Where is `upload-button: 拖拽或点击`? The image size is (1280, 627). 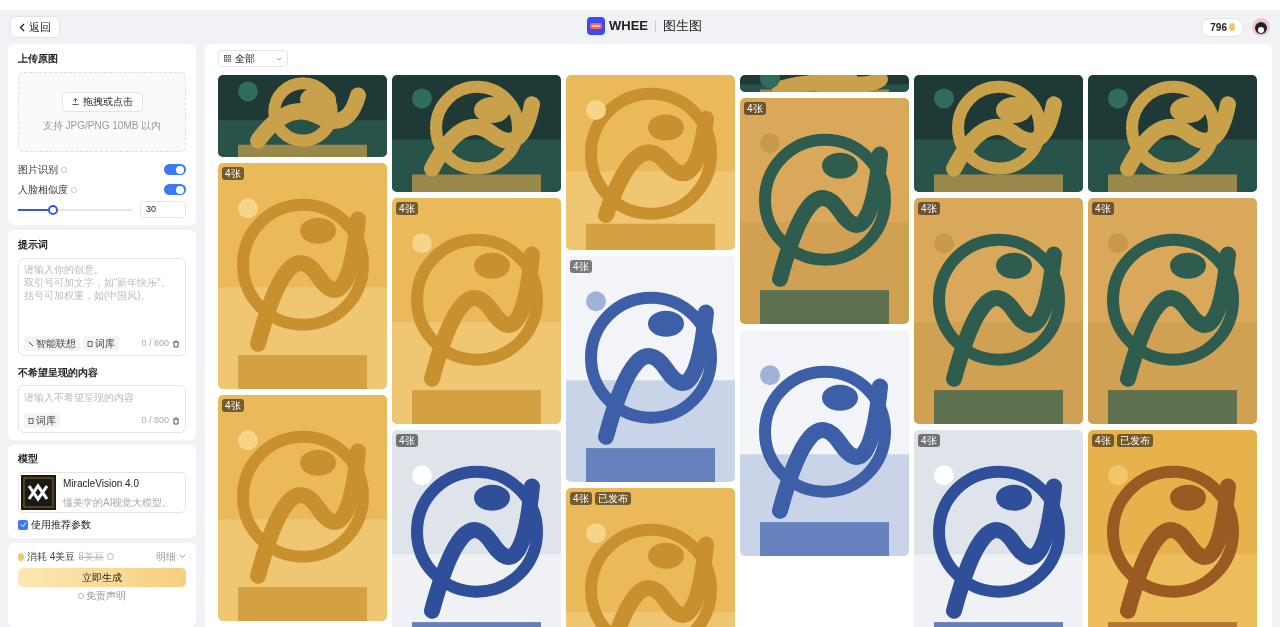 upload-button: 拖拽或点击 is located at coordinates (102, 101).